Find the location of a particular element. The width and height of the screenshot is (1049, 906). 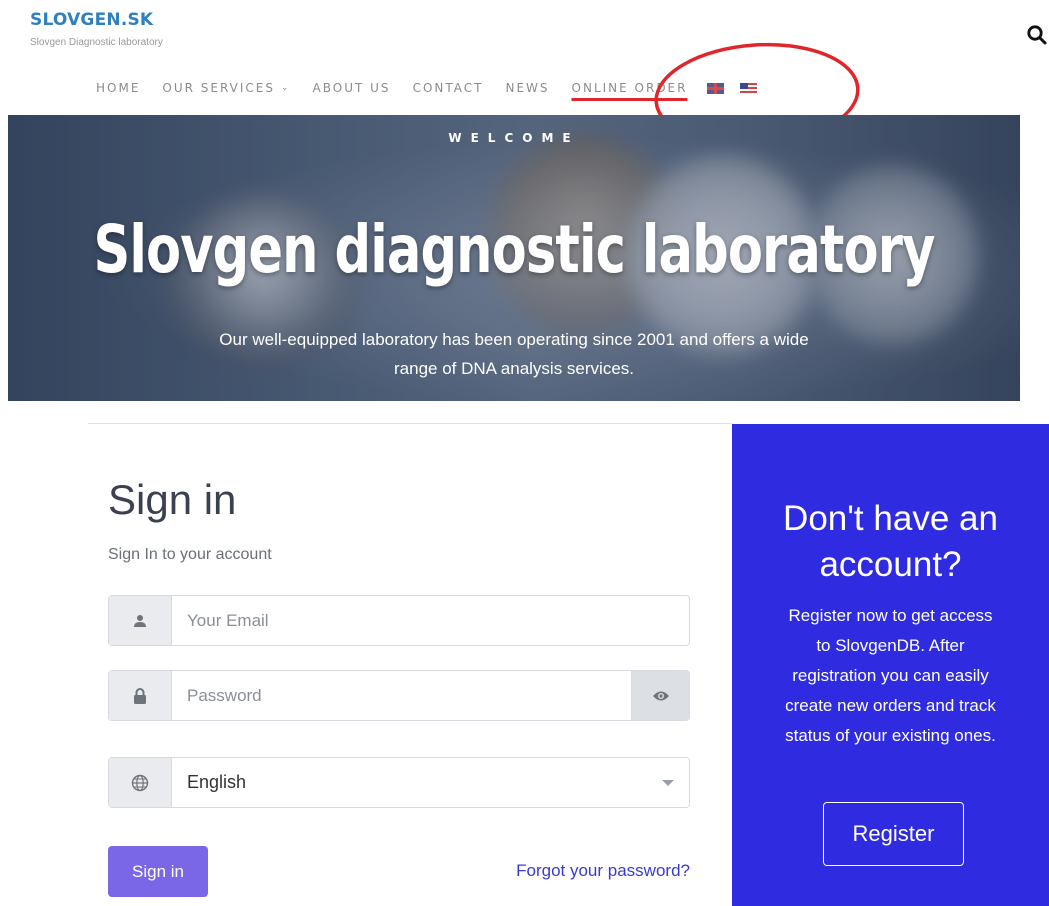

eye-icon is located at coordinates (660, 695).